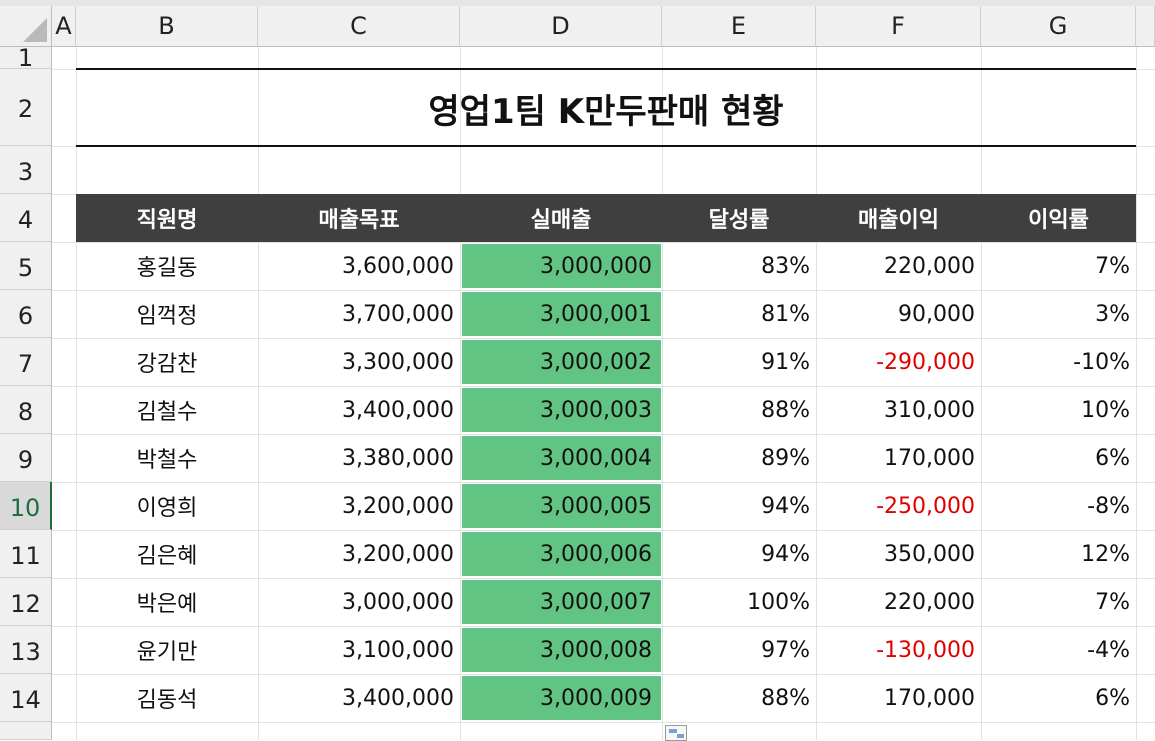 This screenshot has width=1155, height=741. I want to click on cell-c5: 3,600,000, so click(359, 266).